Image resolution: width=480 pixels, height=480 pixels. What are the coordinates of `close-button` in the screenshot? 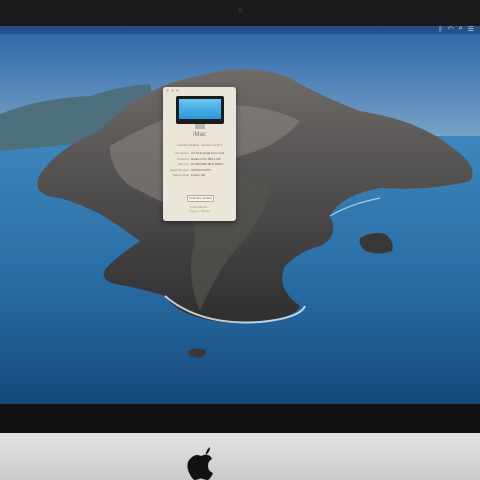 It's located at (167, 90).